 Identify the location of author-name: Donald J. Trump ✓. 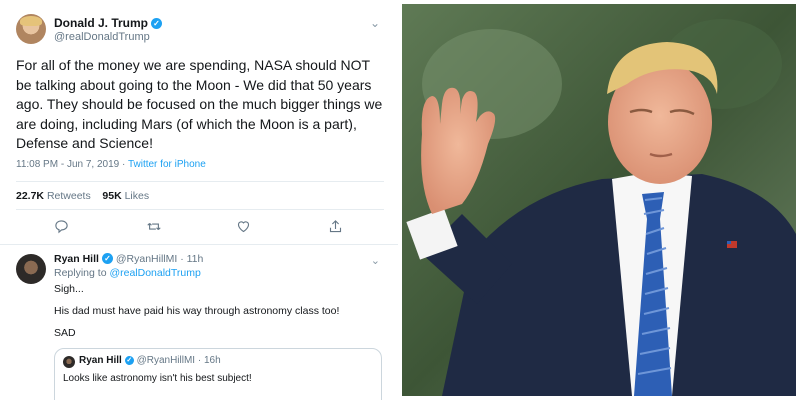
(108, 23).